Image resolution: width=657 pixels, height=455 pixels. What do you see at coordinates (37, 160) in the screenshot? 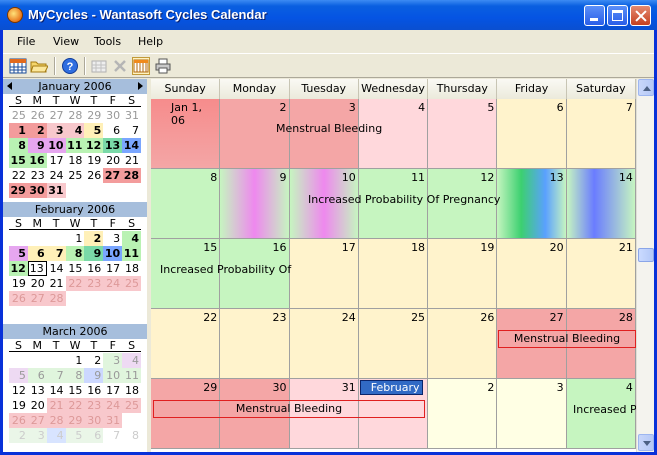
I see `minical-day: 16` at bounding box center [37, 160].